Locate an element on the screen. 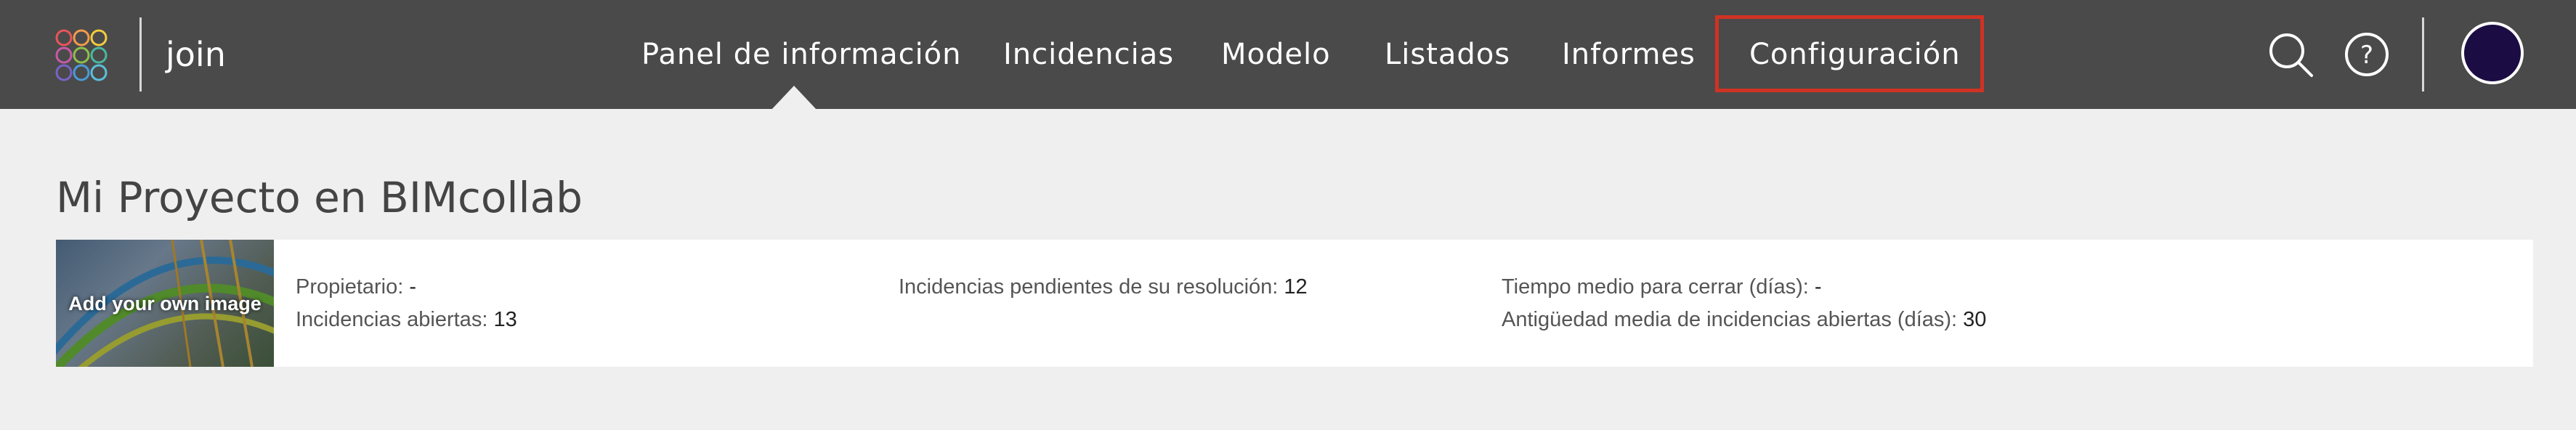 This screenshot has width=2576, height=430. pending-issues-value: 12 is located at coordinates (1296, 287).